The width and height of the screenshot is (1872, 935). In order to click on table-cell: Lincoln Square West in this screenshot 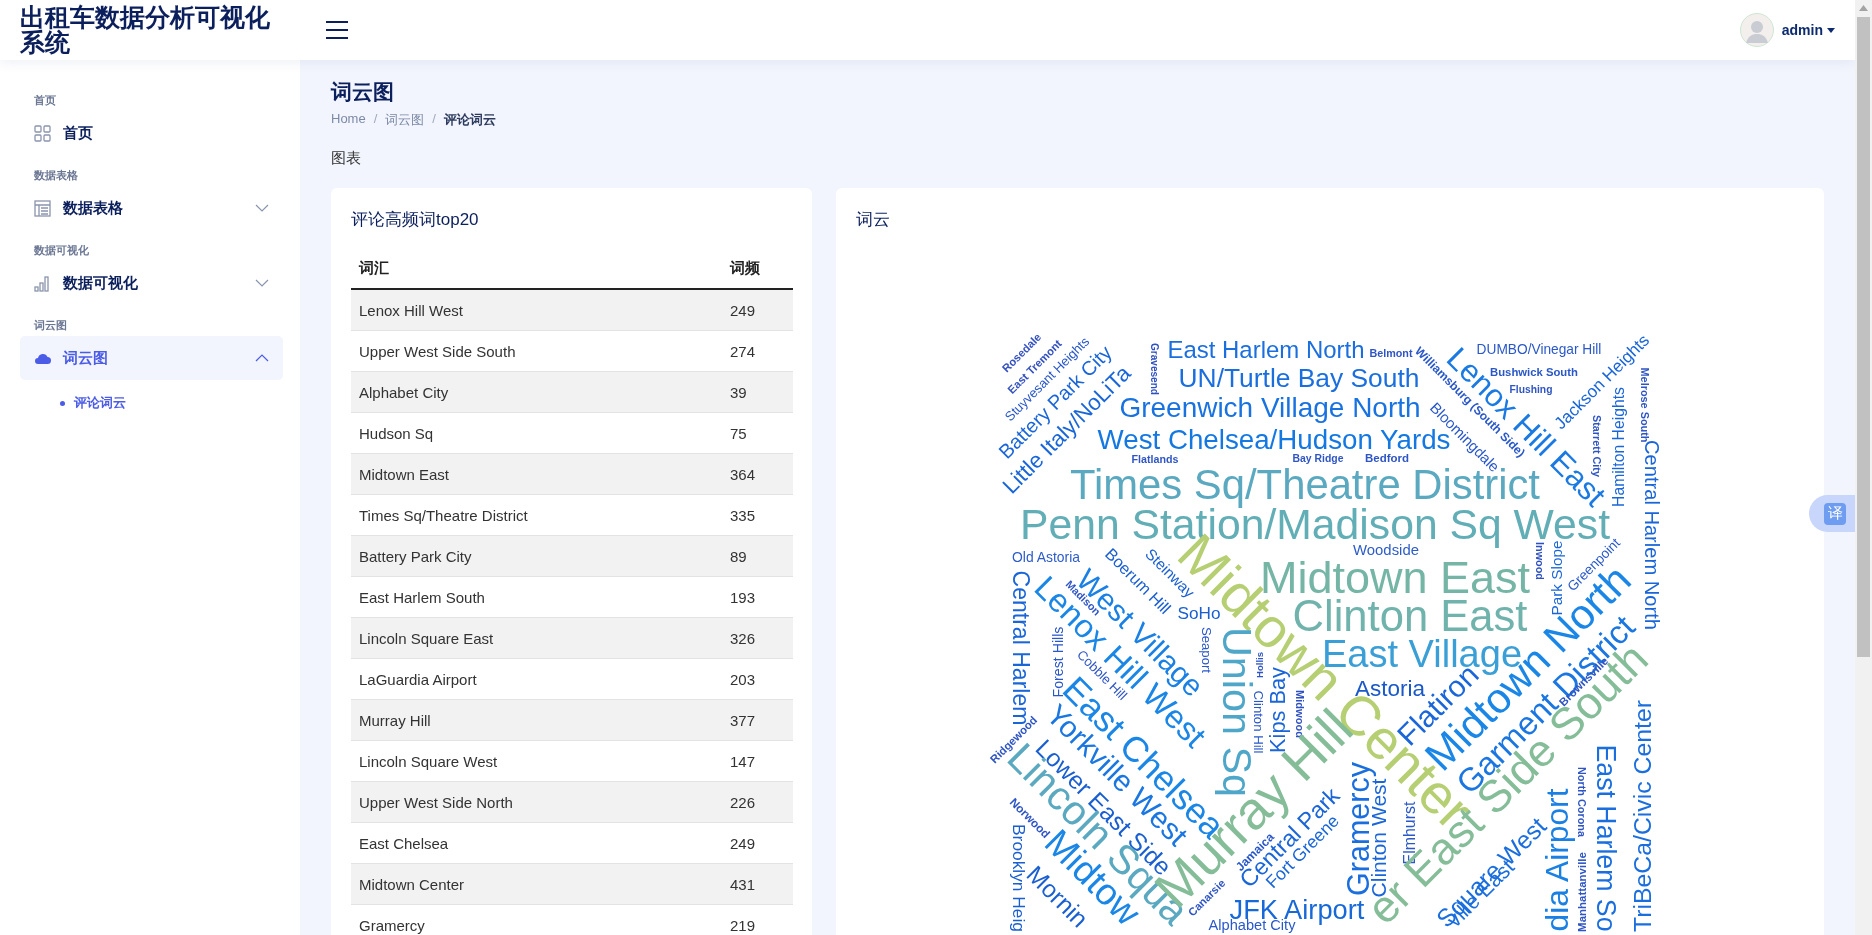, I will do `click(428, 761)`.